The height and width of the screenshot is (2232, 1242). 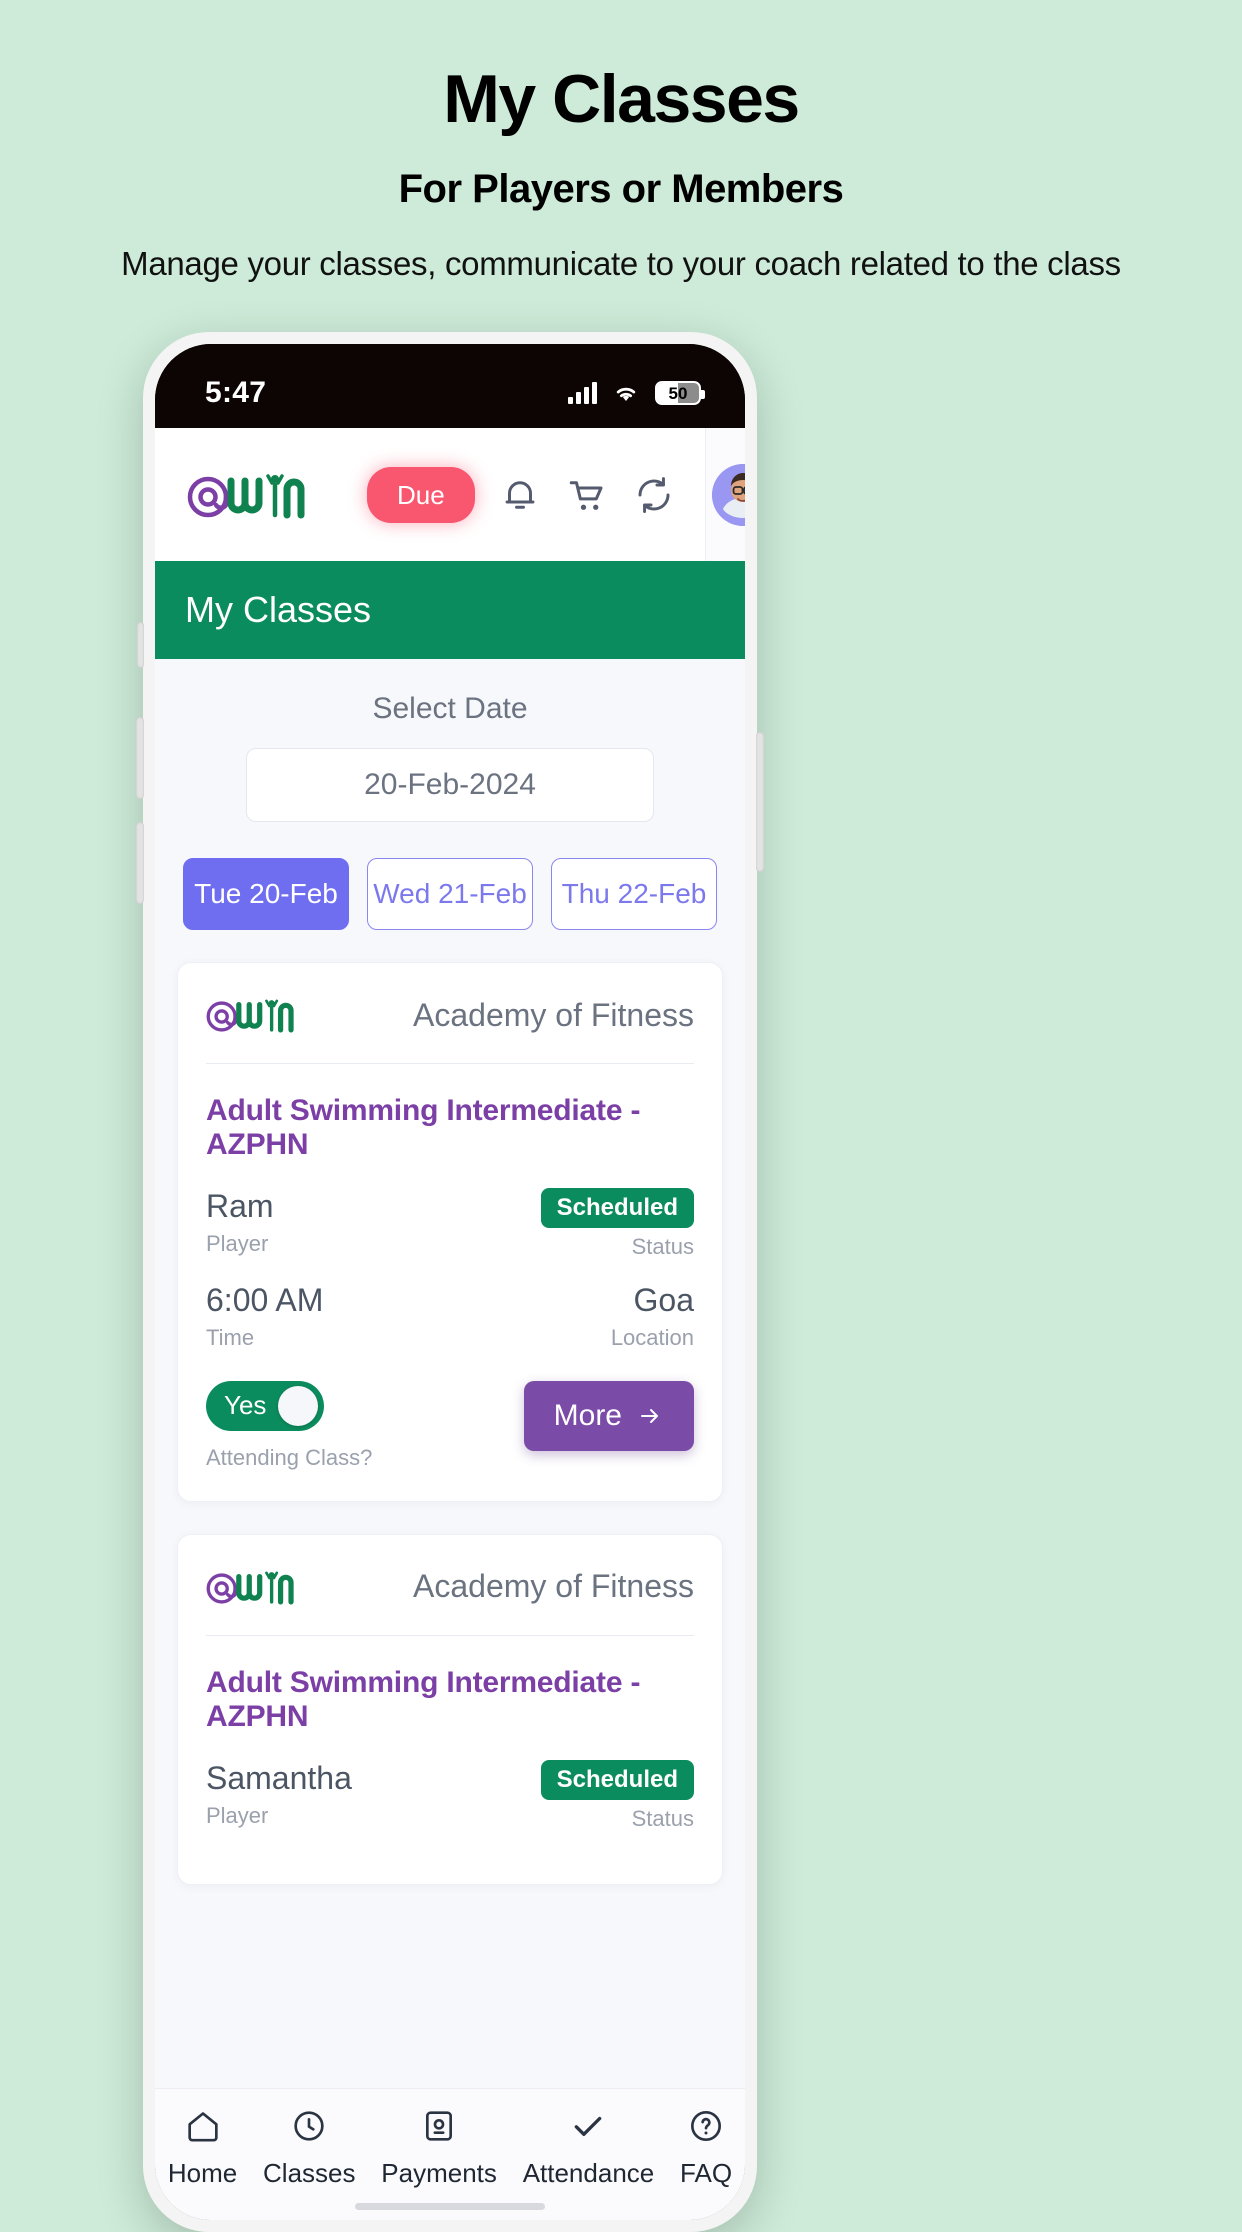 What do you see at coordinates (654, 495) in the screenshot?
I see `refresh-icon` at bounding box center [654, 495].